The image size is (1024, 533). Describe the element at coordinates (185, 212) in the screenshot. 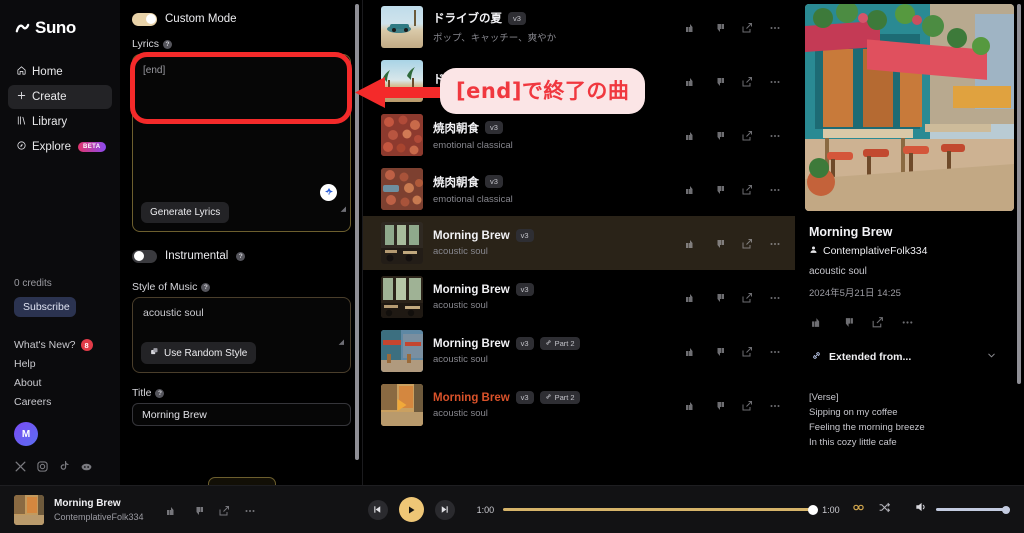

I see `generate-lyrics-button: Generate Lyrics` at that location.